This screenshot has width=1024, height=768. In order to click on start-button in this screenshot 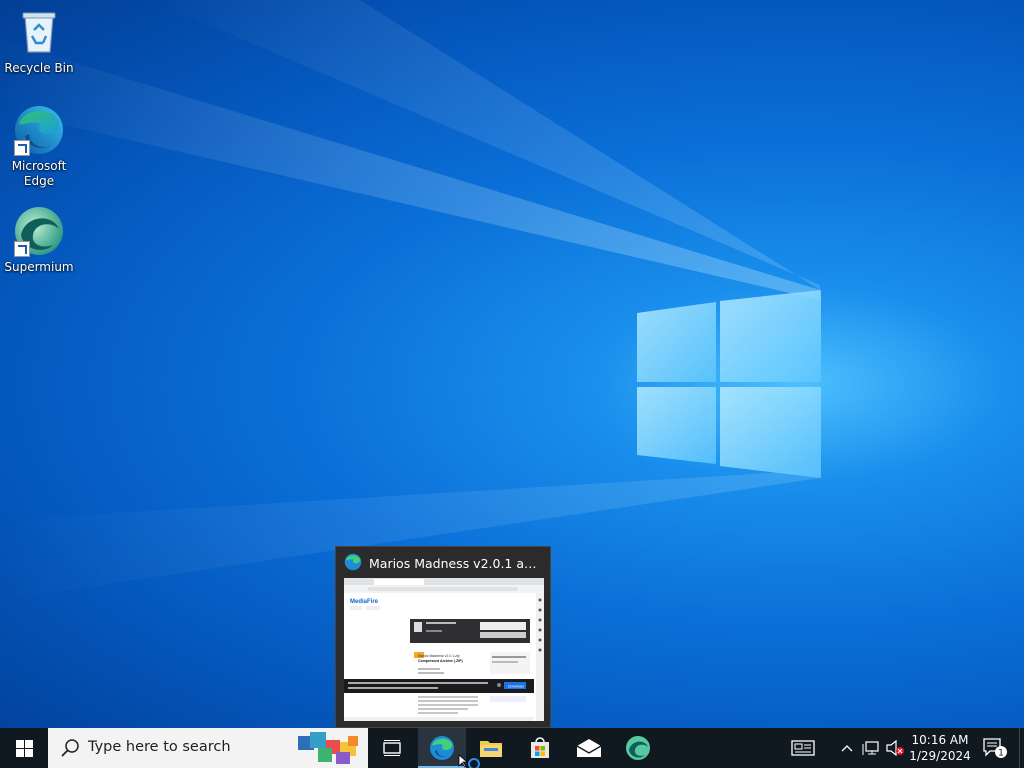, I will do `click(24, 748)`.